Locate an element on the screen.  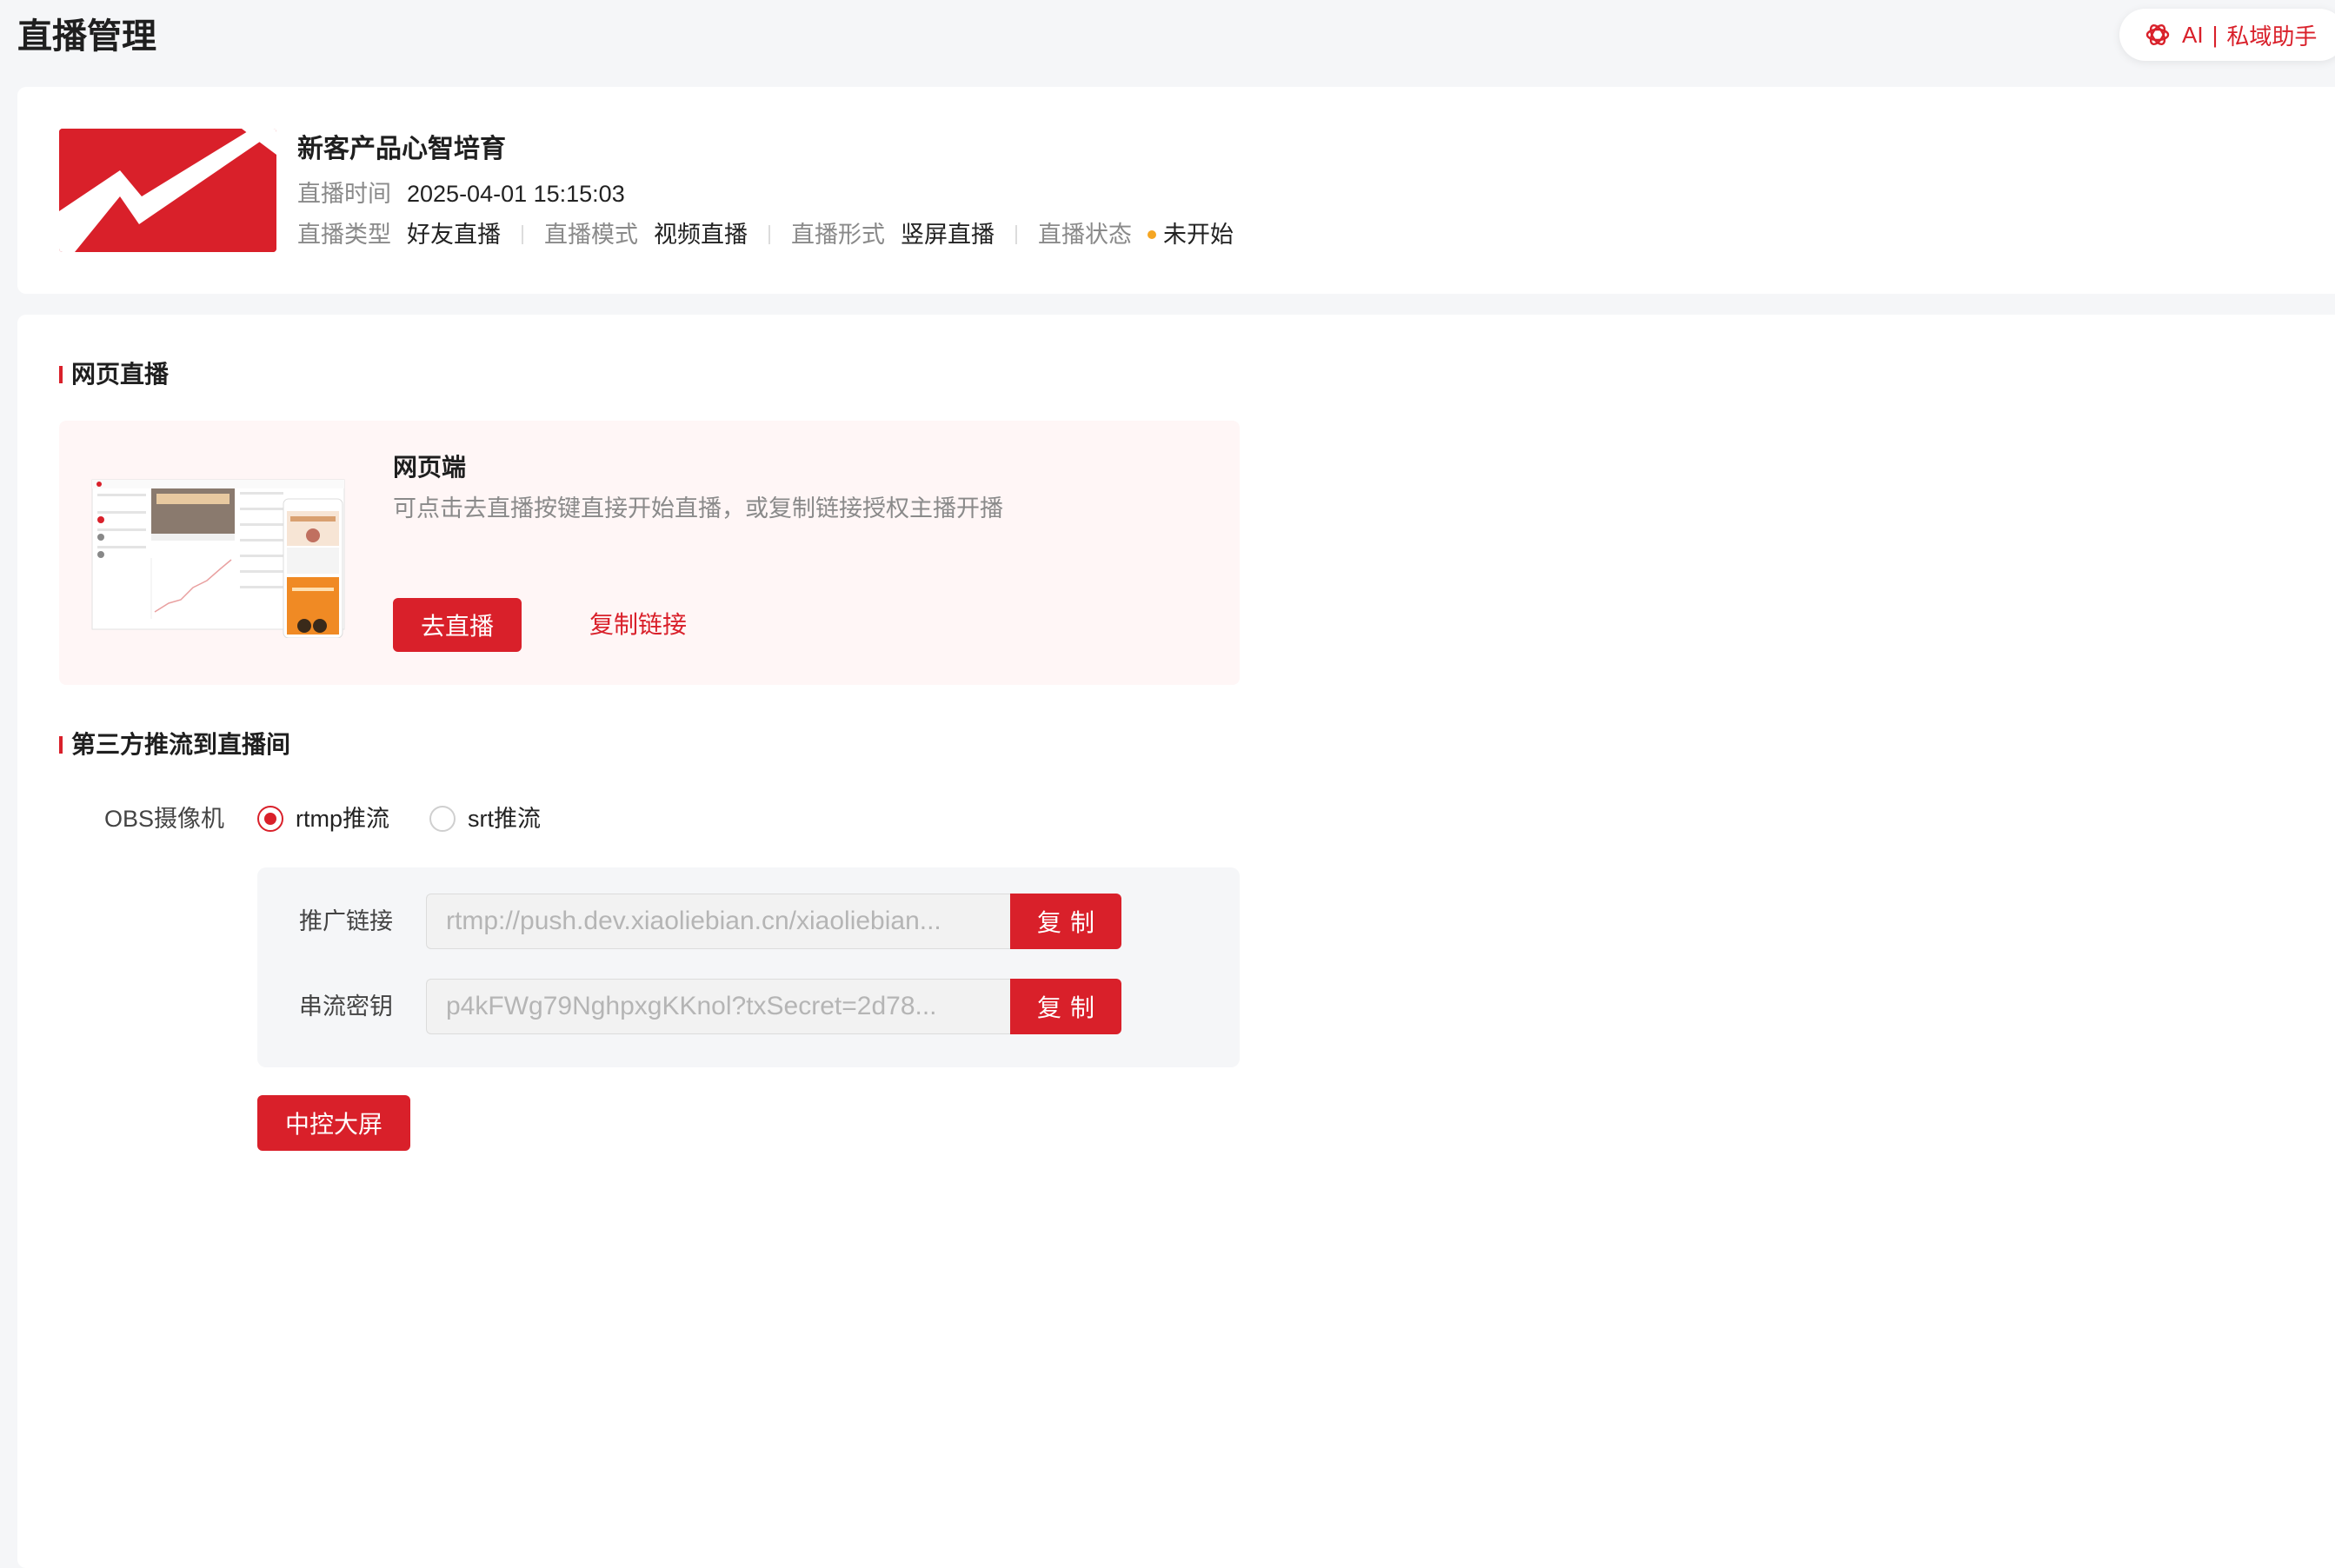
live-mode-value: 视频直播 is located at coordinates (701, 235).